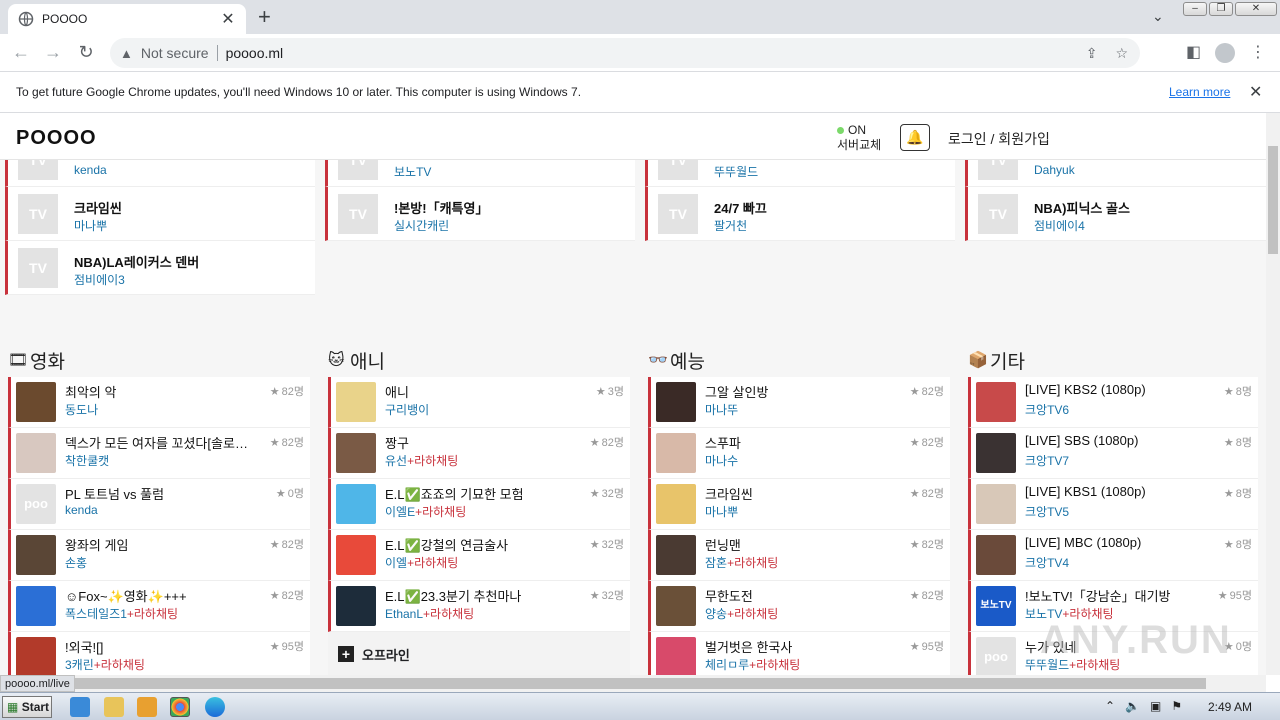 This screenshot has height=720, width=1280. I want to click on stream-item: 런닝맨 잠혼+라하채팅 ★ 82명, so click(799, 555).